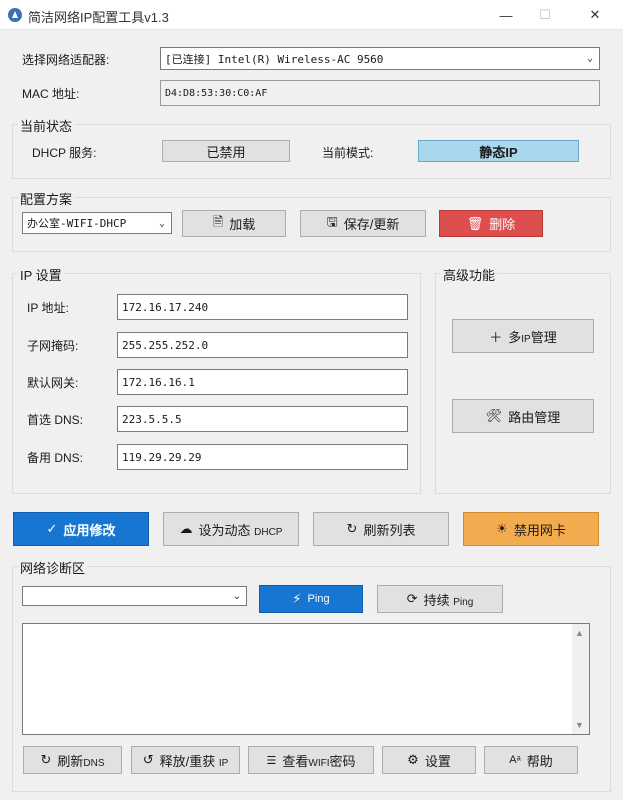 Image resolution: width=623 pixels, height=800 pixels. I want to click on settings-button: ⚙ 设置, so click(429, 760).